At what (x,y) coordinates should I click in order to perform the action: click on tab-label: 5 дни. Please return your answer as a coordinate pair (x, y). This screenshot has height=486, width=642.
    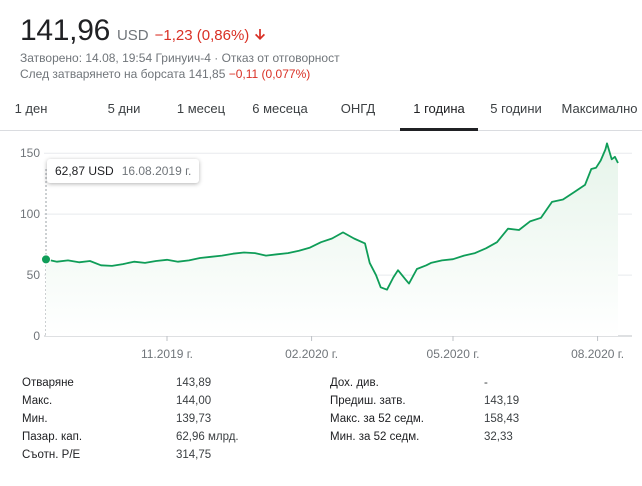
    Looking at the image, I should click on (124, 108).